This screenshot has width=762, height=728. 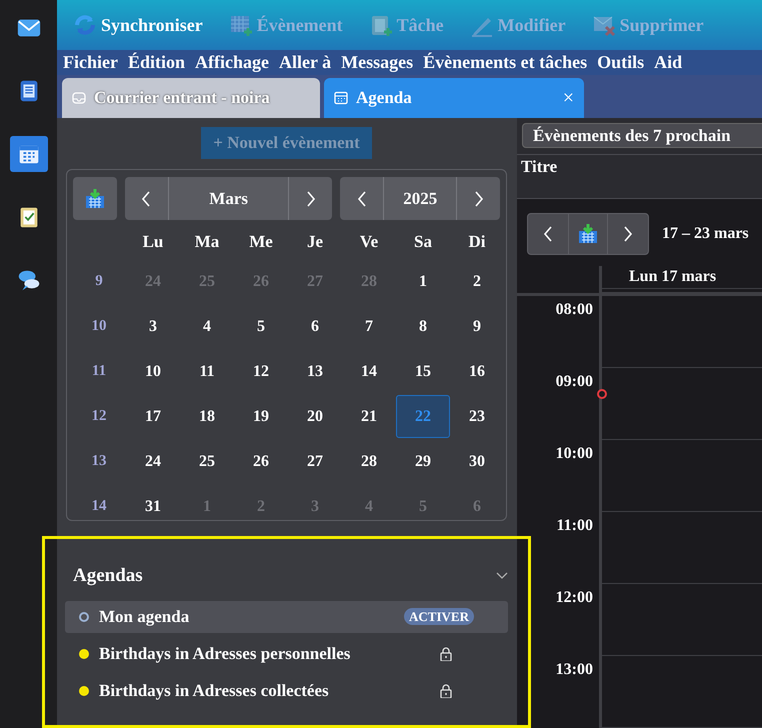 What do you see at coordinates (602, 394) in the screenshot?
I see `current-time-marker` at bounding box center [602, 394].